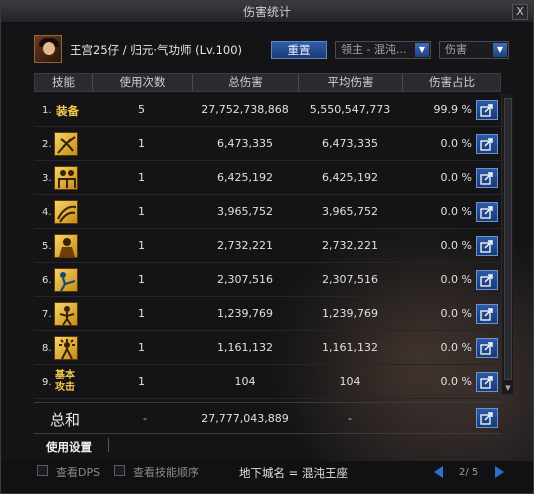 This screenshot has height=494, width=534. What do you see at coordinates (500, 50) in the screenshot?
I see `chevron-down-icon: ▼` at bounding box center [500, 50].